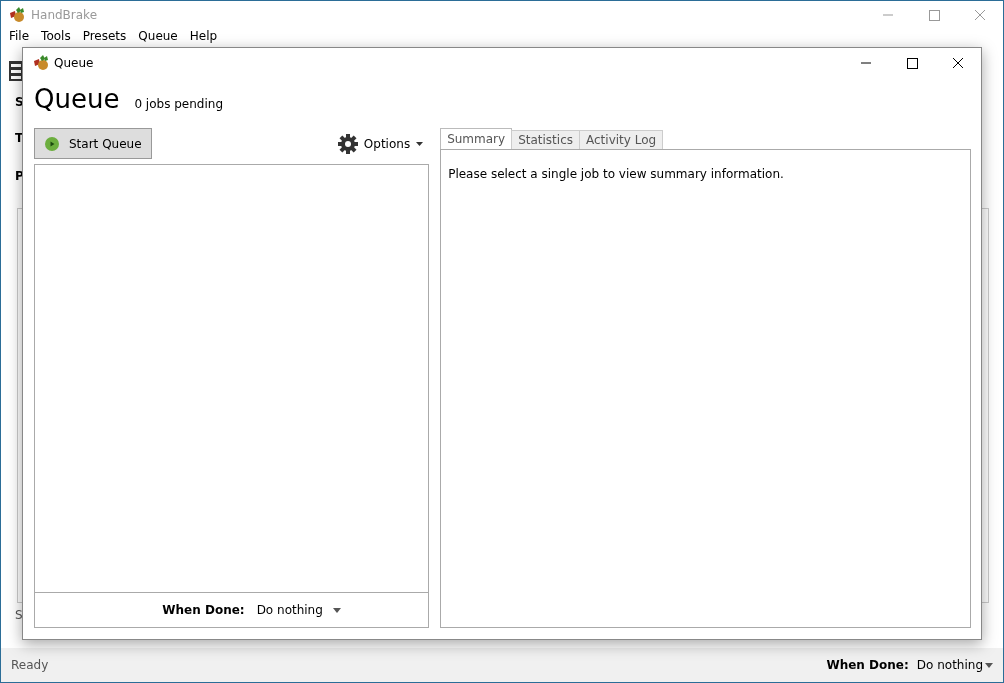 This screenshot has width=1004, height=683. I want to click on menu-item: Help, so click(203, 36).